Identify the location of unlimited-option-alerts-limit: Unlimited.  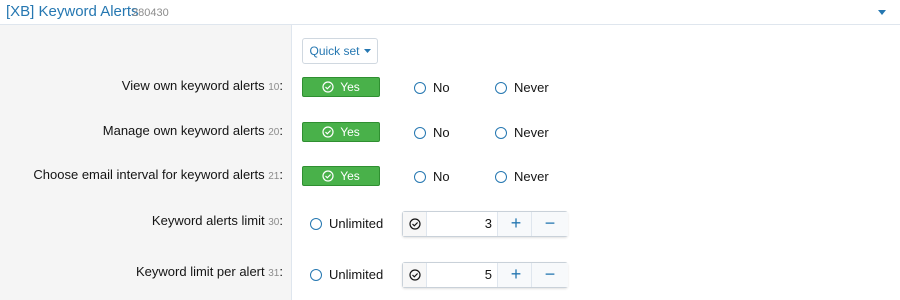
(346, 223).